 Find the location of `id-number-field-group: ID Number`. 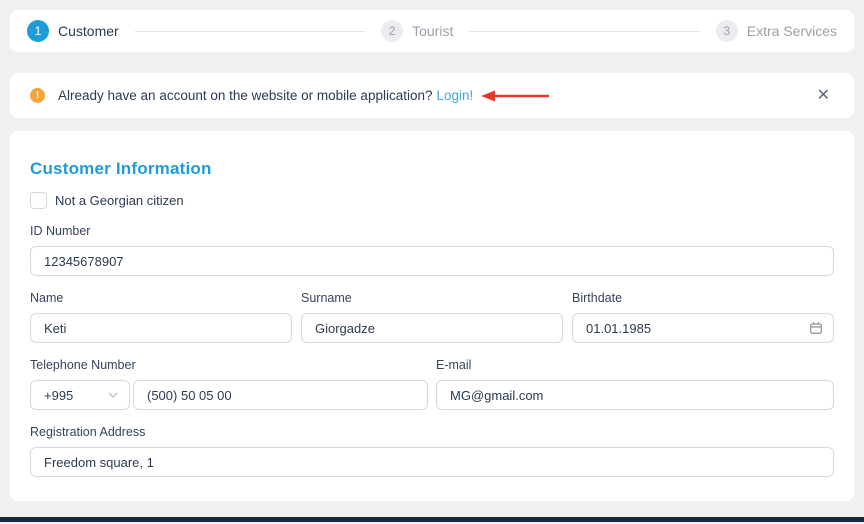

id-number-field-group: ID Number is located at coordinates (432, 250).